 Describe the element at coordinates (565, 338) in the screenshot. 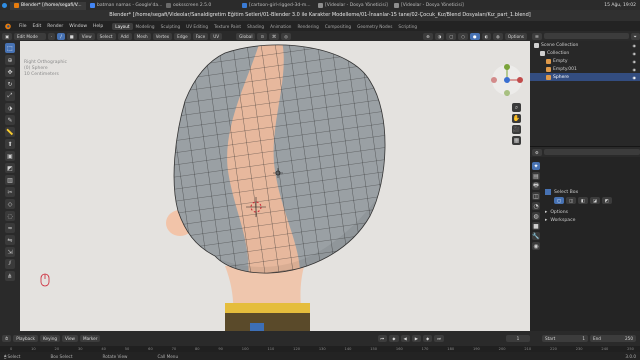

I see `start-frame-field: Start 1` at that location.